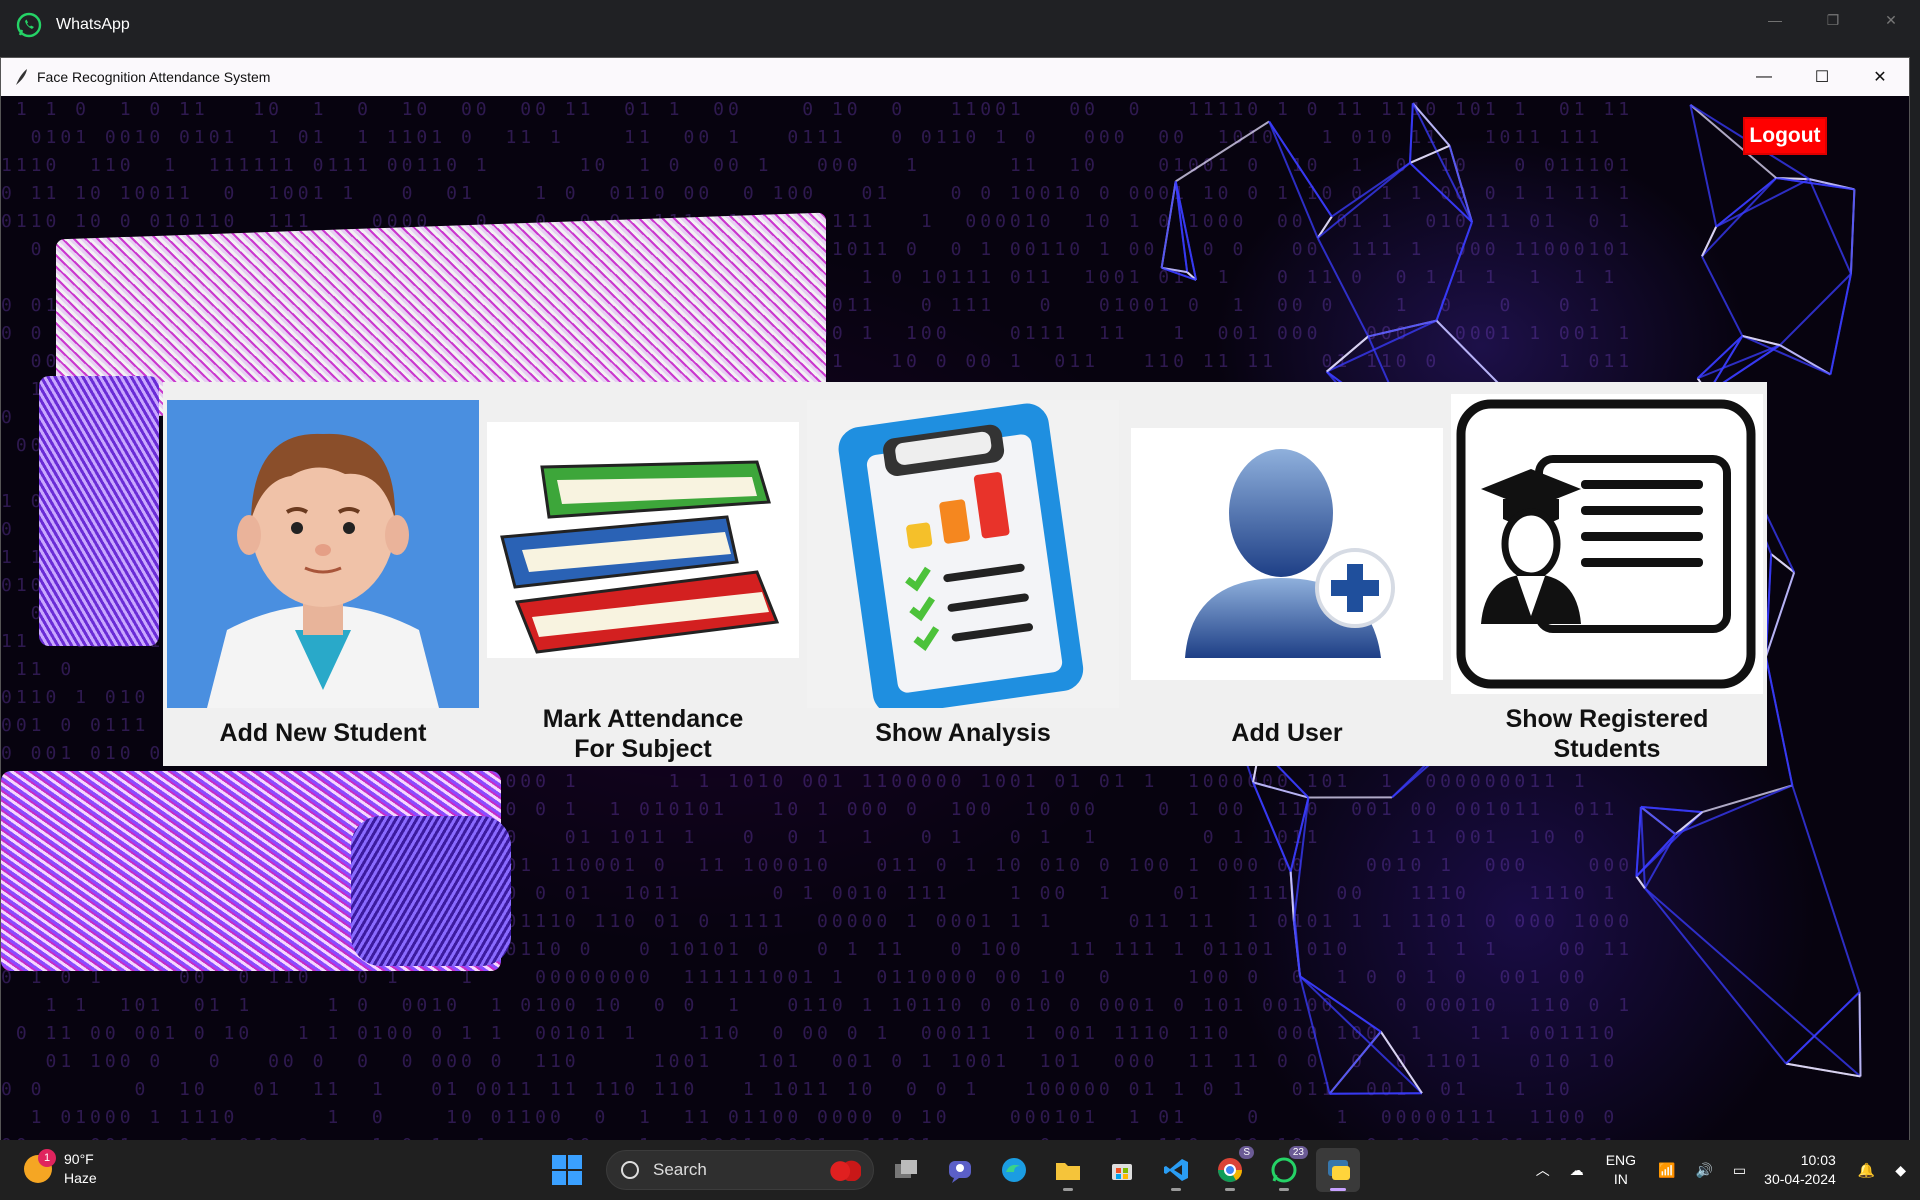 The image size is (1920, 1200). I want to click on vscode-icon, so click(1176, 1170).